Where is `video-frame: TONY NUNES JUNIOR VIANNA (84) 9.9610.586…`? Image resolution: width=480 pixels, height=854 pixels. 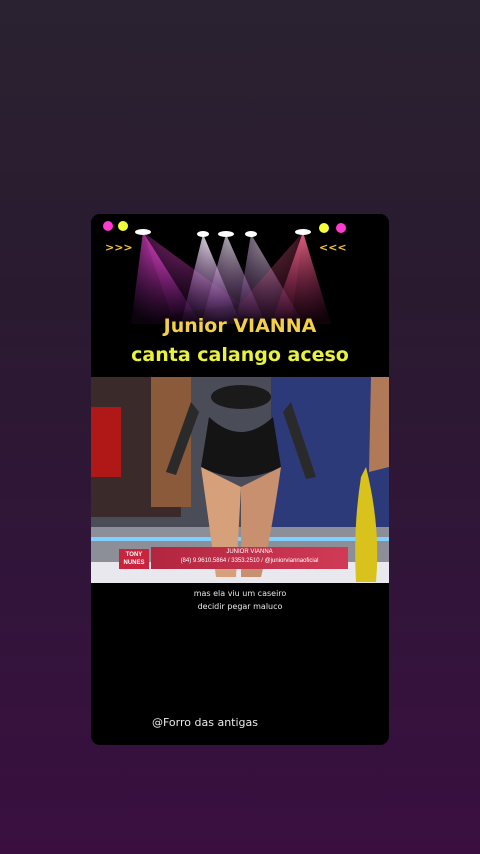
video-frame: TONY NUNES JUNIOR VIANNA (84) 9.9610.586… is located at coordinates (240, 480).